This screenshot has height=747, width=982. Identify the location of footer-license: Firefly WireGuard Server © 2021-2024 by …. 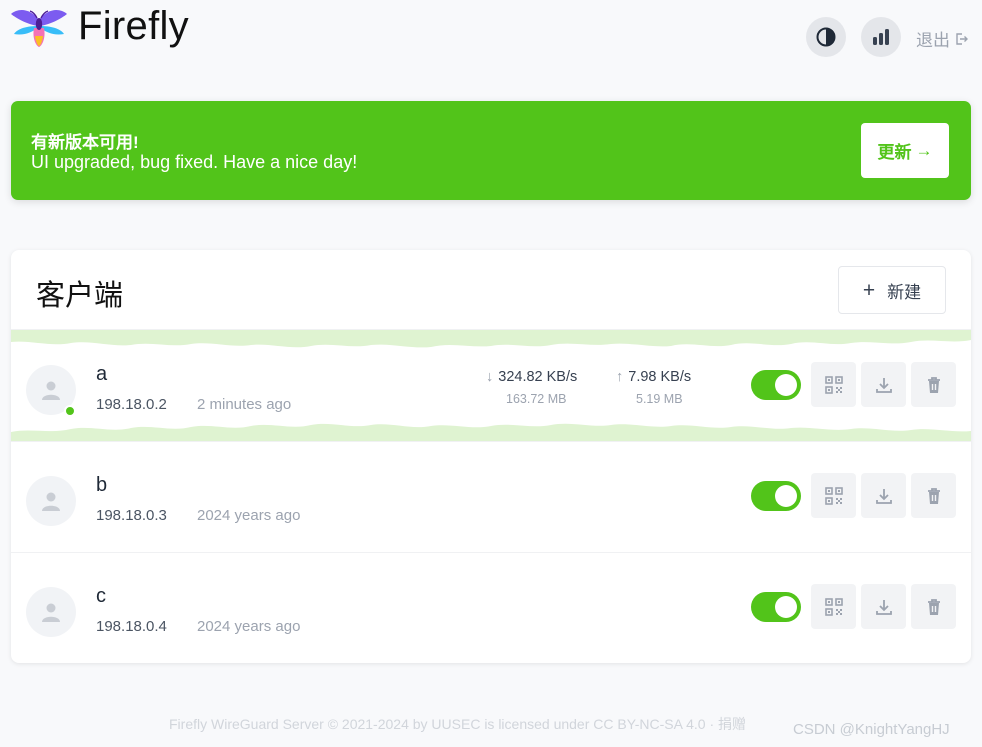
(457, 724).